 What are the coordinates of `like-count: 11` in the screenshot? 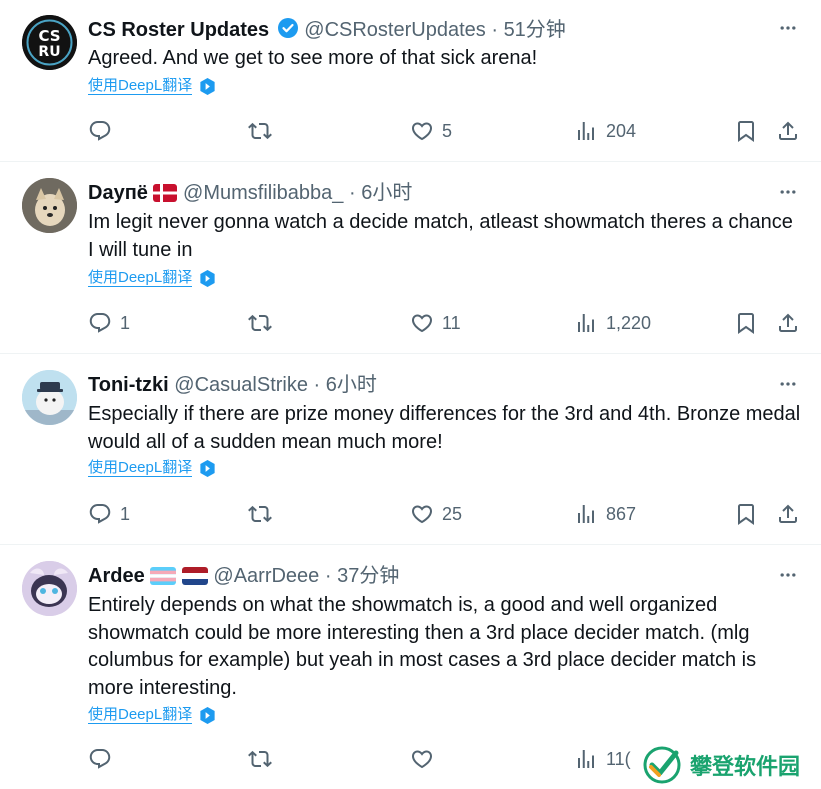 It's located at (451, 322).